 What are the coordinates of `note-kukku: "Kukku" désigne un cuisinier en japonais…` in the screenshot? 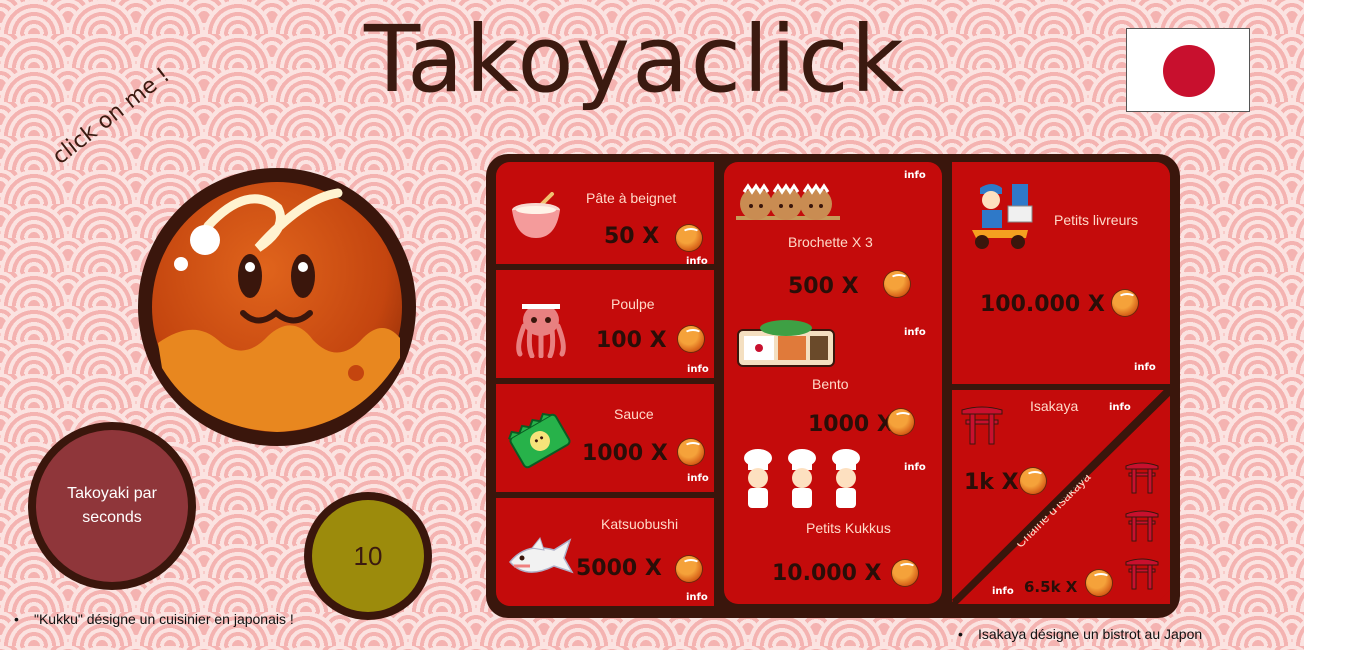 It's located at (154, 619).